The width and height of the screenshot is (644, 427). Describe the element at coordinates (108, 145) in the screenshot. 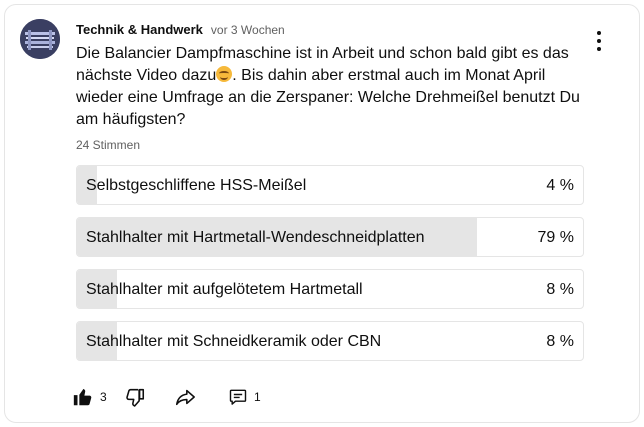

I see `vote-count: 24 Stimmen` at that location.